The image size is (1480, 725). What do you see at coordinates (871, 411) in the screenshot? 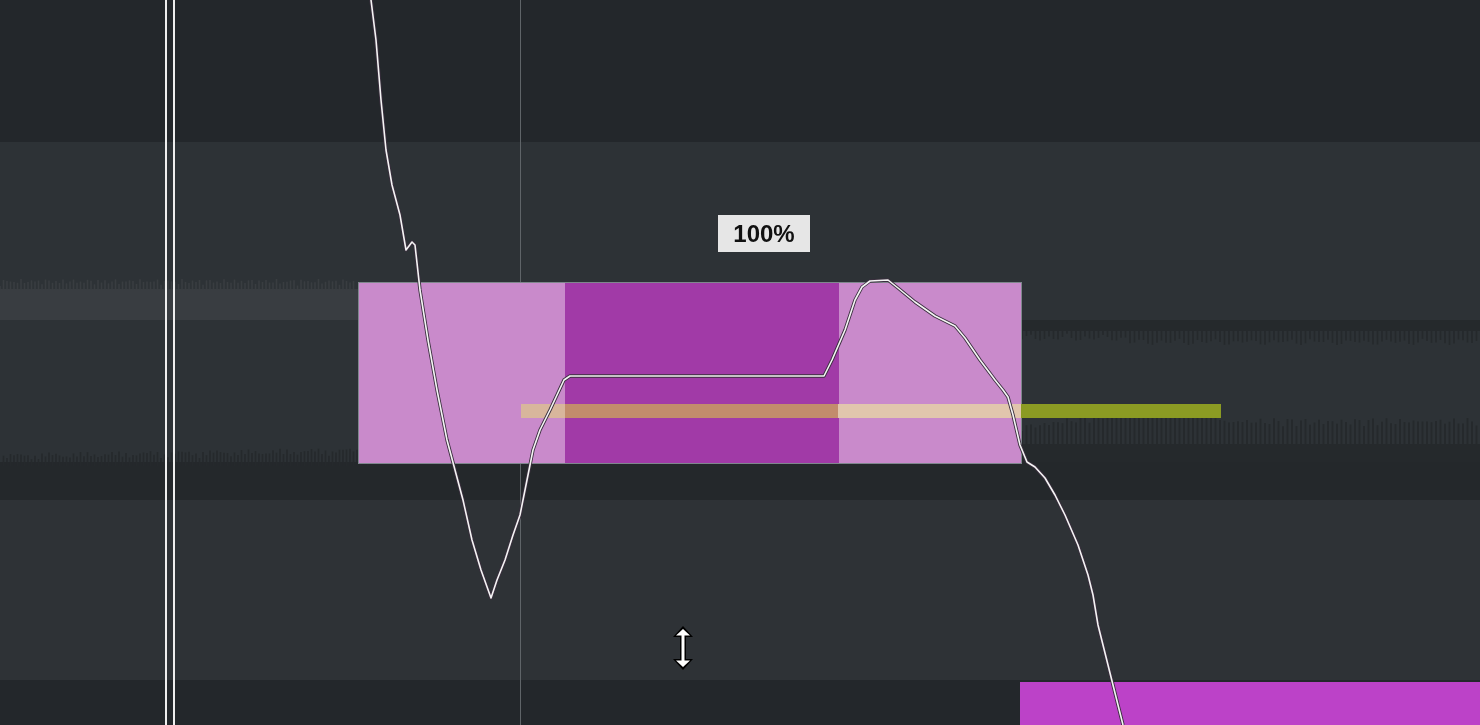
I see `pitch-center-line` at bounding box center [871, 411].